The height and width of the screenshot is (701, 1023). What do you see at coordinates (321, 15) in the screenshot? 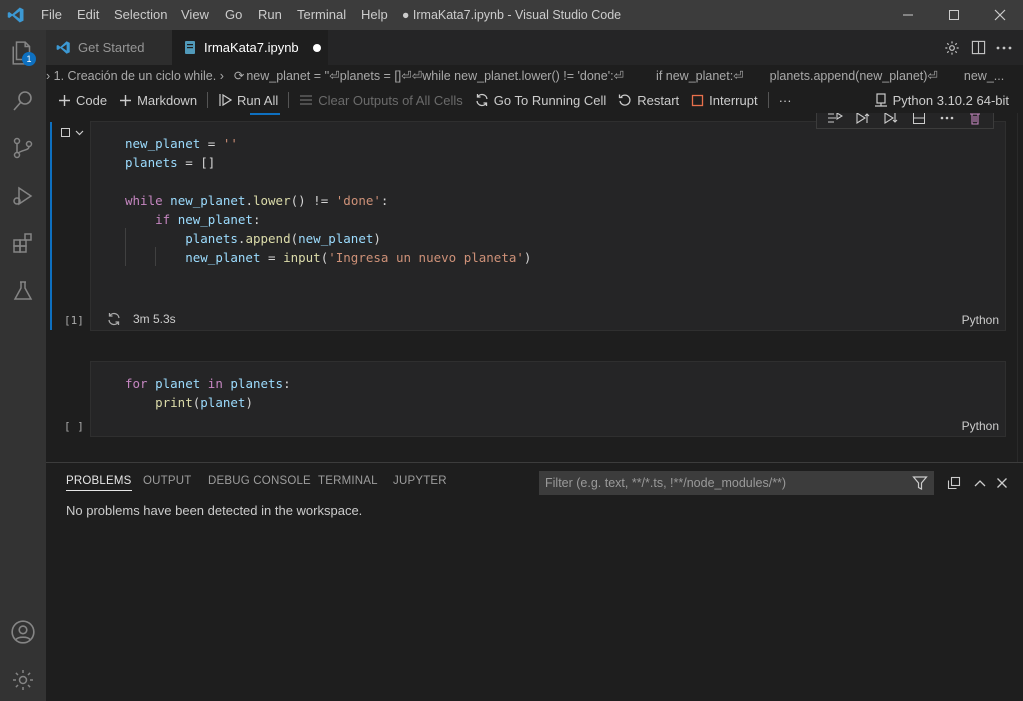
I see `menu-terminal: Terminal` at bounding box center [321, 15].